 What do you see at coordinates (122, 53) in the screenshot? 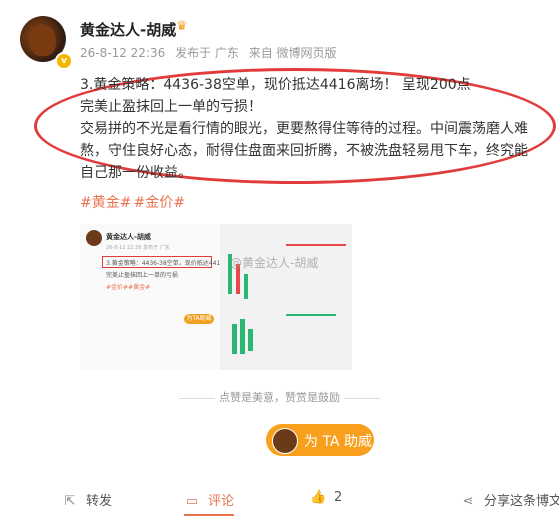
I see `post-time: 26-8-12 22:36` at bounding box center [122, 53].